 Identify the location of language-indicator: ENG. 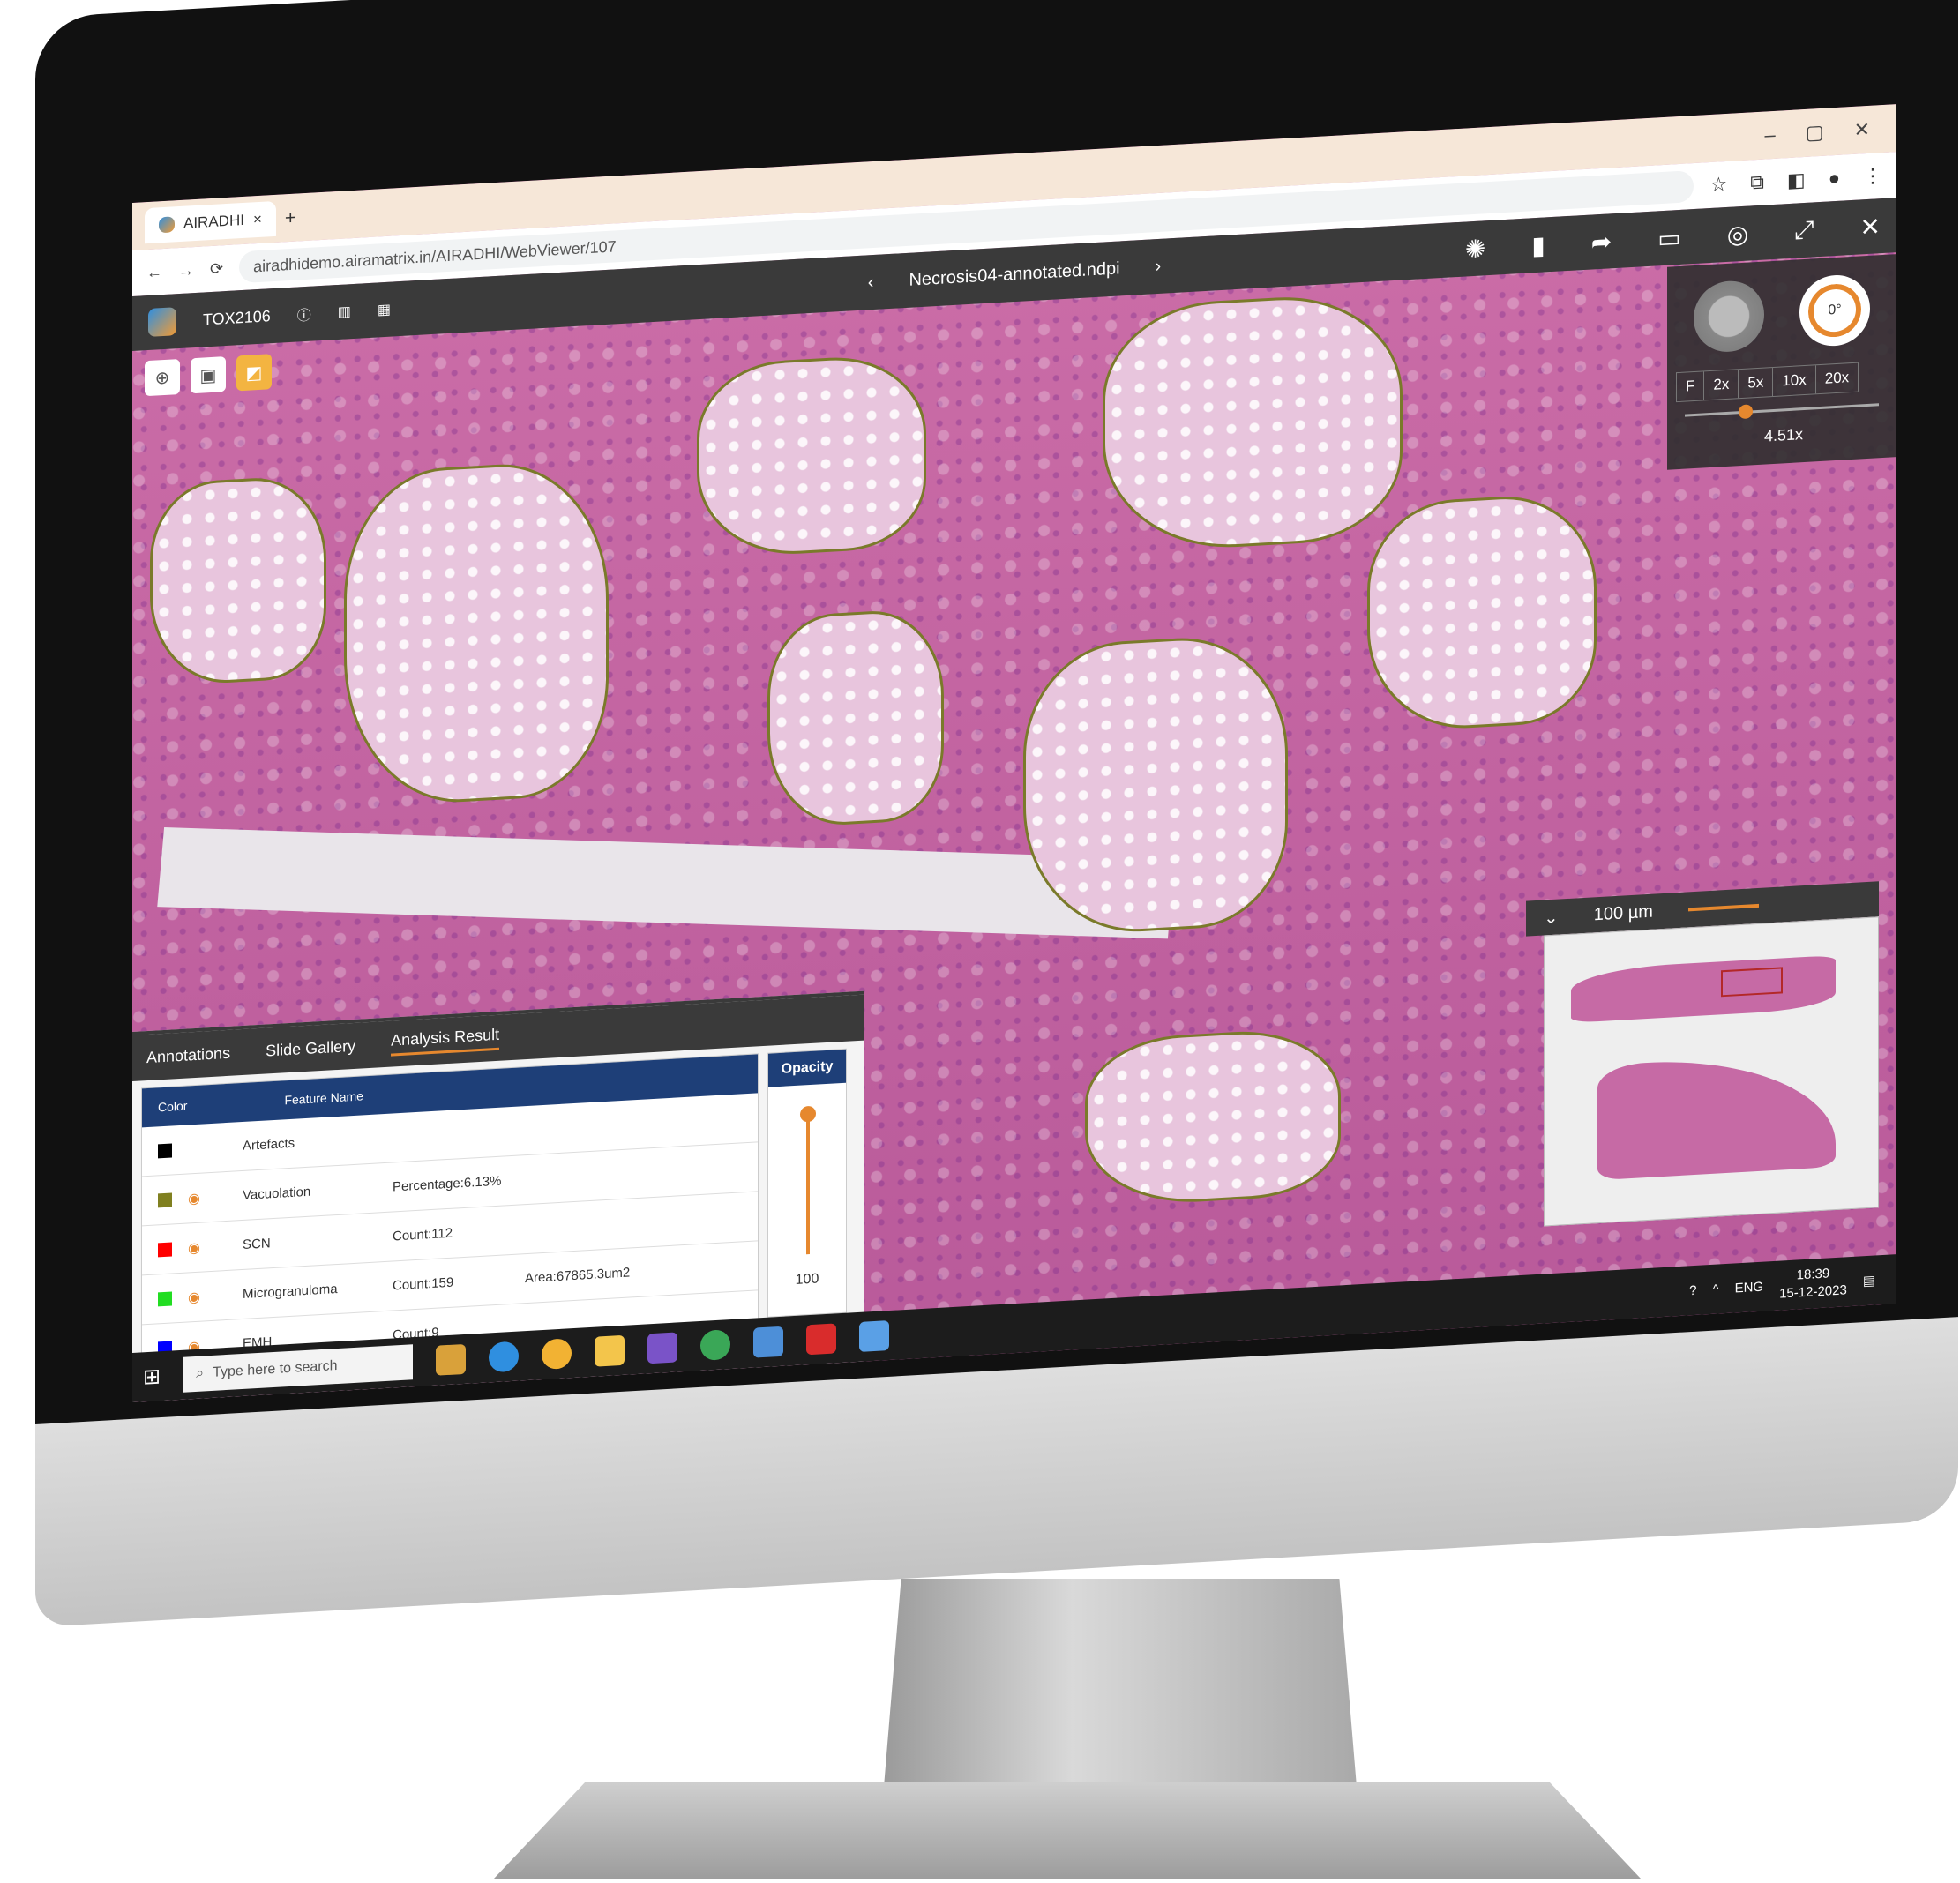
(1749, 1287).